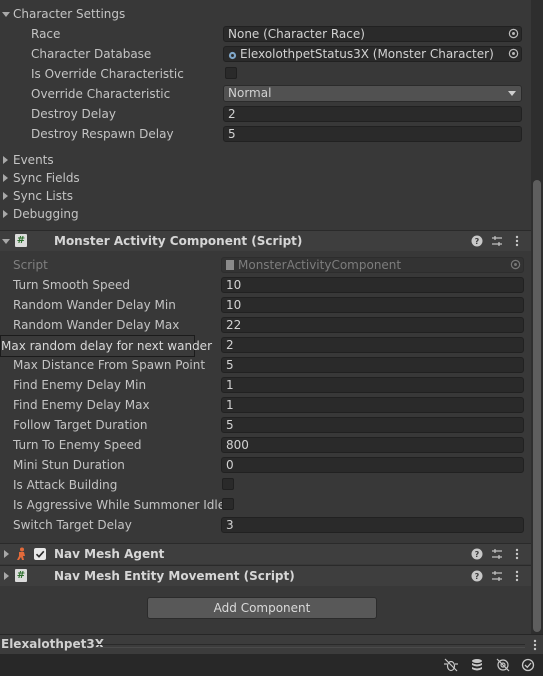 Image resolution: width=543 pixels, height=676 pixels. I want to click on monster-activity-header: # Monster Activity Component (Script) ?, so click(265, 240).